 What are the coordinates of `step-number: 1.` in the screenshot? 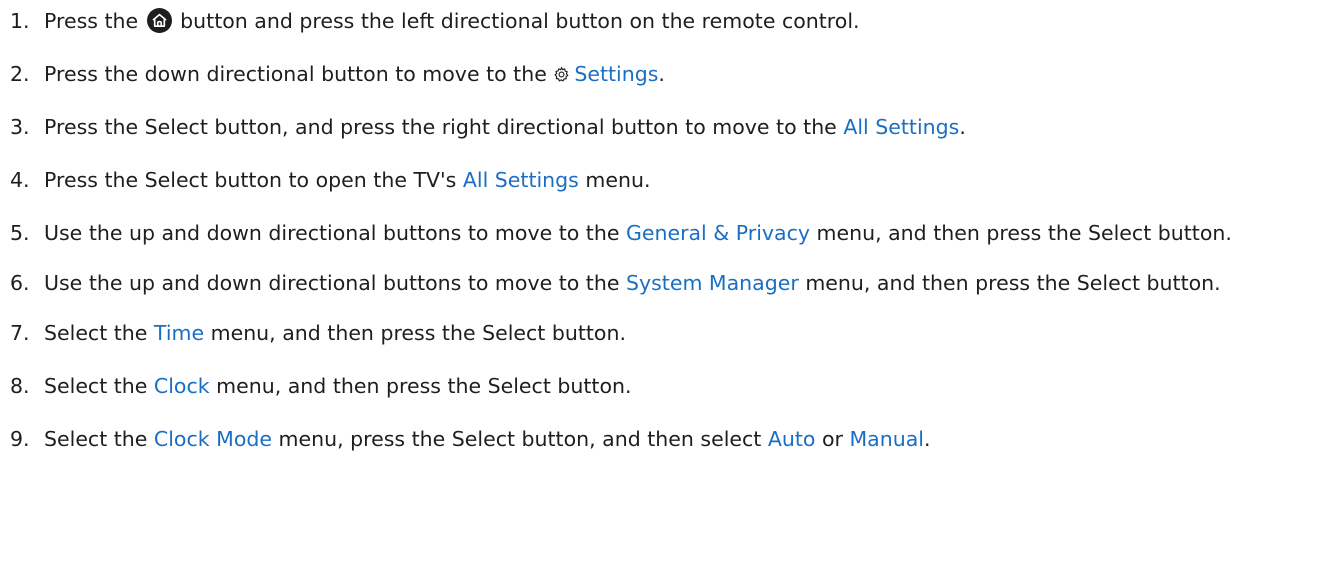 It's located at (20, 21).